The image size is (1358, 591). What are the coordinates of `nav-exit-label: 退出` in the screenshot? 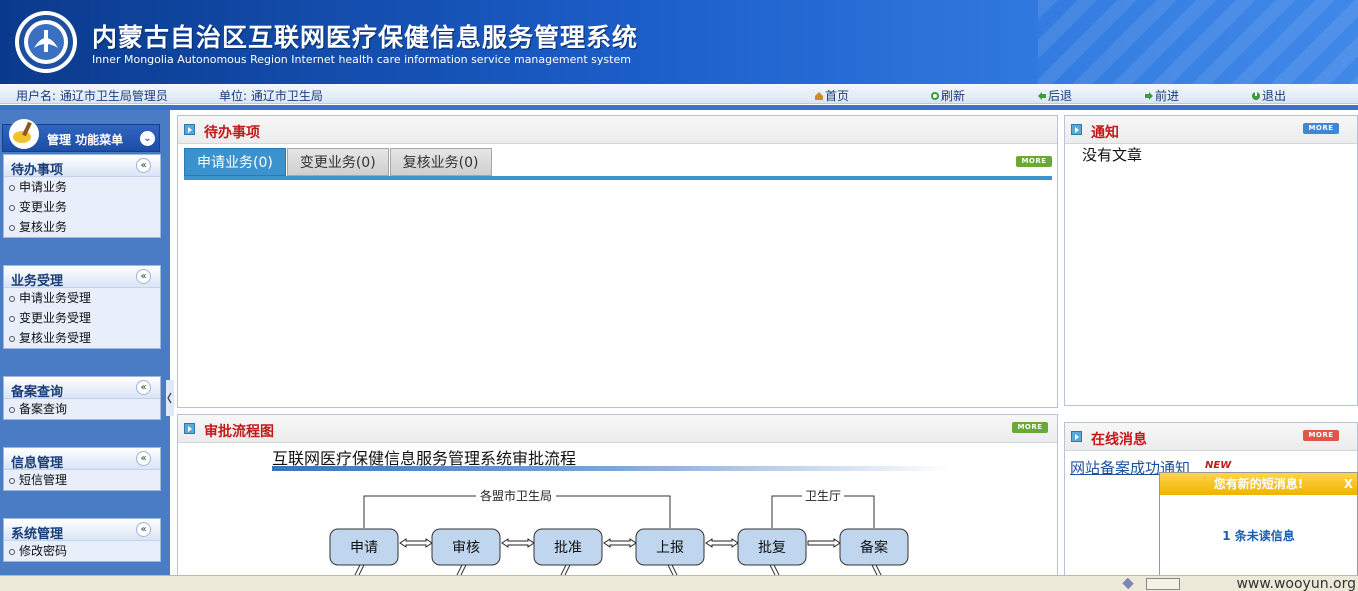 It's located at (1274, 96).